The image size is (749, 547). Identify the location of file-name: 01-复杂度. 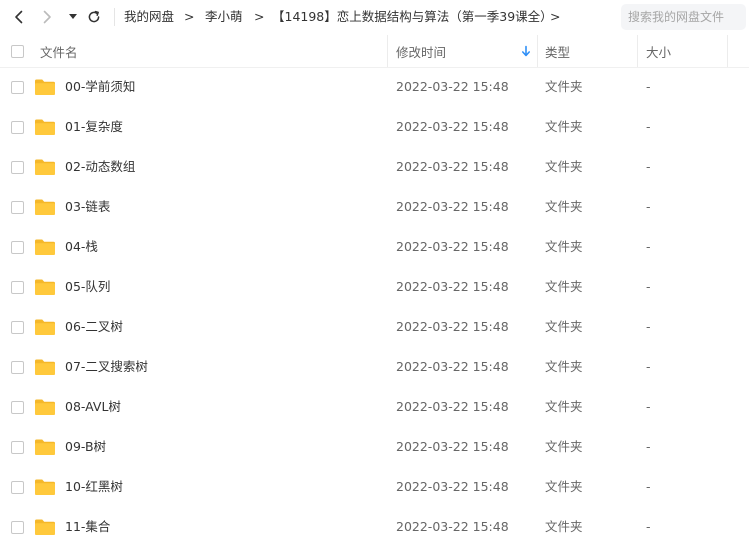
(94, 127).